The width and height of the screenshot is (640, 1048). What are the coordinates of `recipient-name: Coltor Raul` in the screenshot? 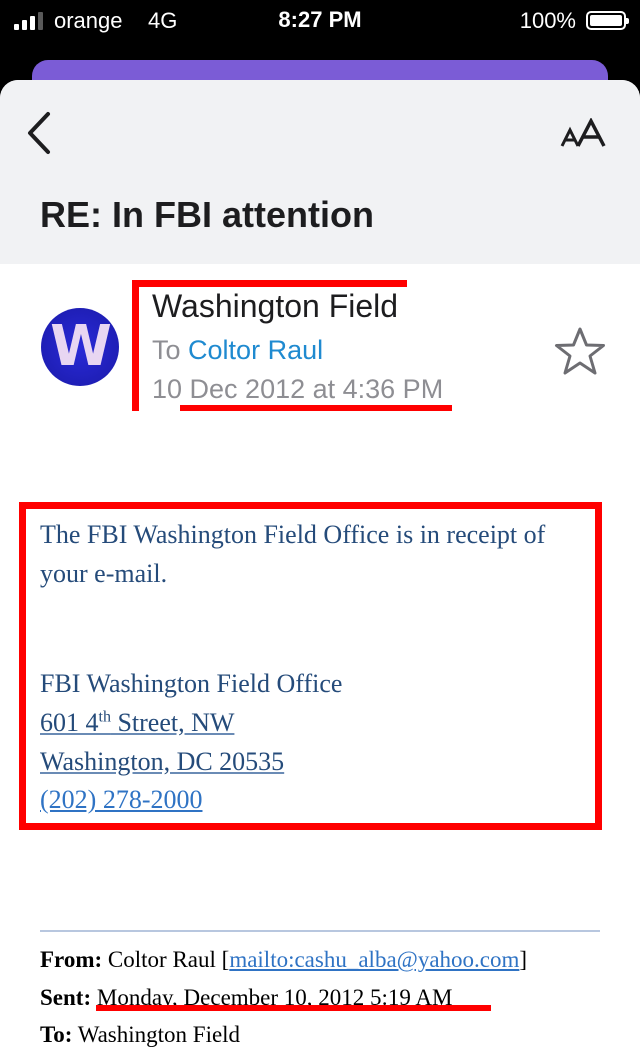 It's located at (255, 350).